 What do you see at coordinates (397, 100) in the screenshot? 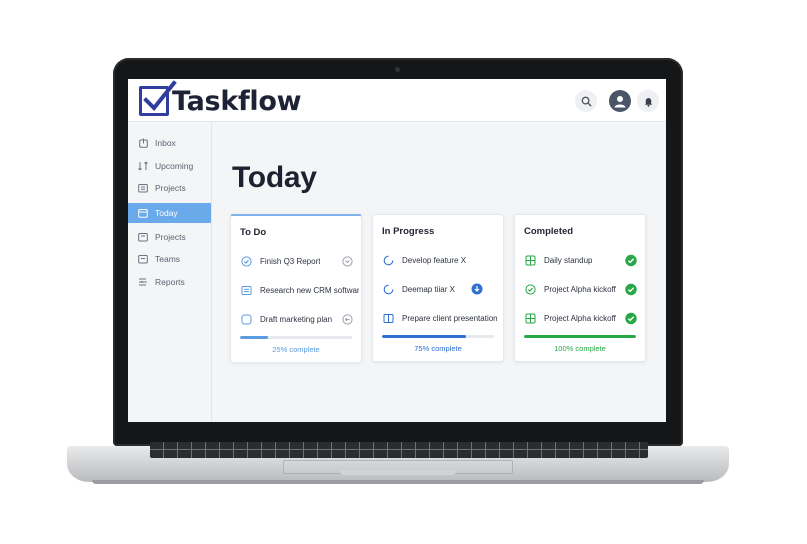
I see `app-header: Taskflow` at bounding box center [397, 100].